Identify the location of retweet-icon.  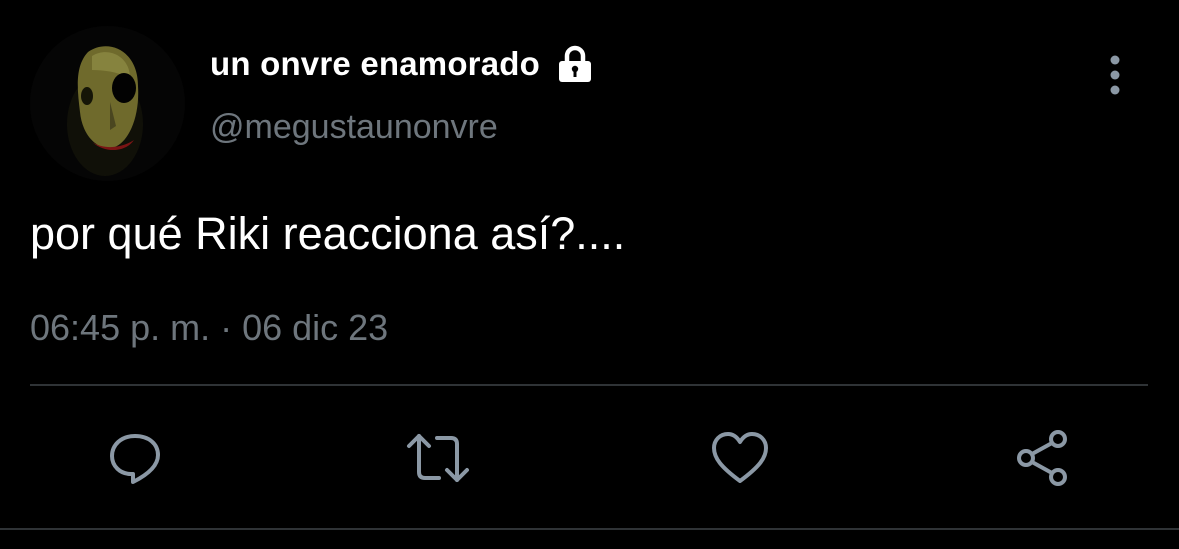
(438, 458).